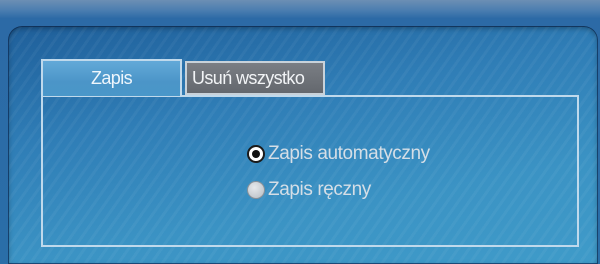 Image resolution: width=600 pixels, height=264 pixels. What do you see at coordinates (248, 77) in the screenshot?
I see `tab-usun-wszystko-label: Usuń wszystko` at bounding box center [248, 77].